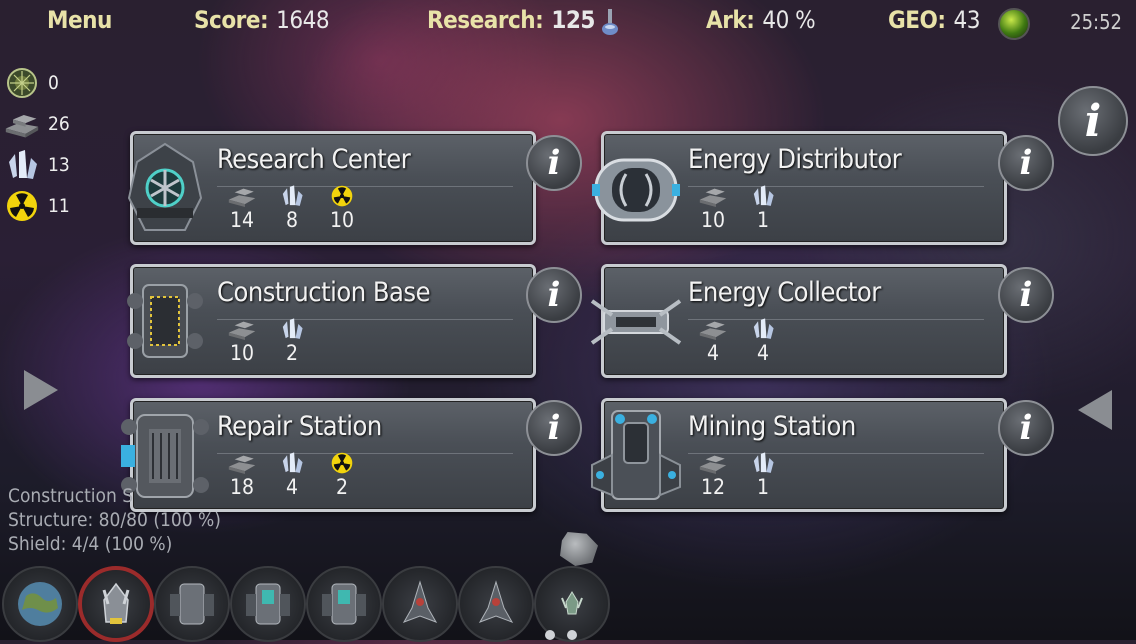 This screenshot has height=644, width=1136. I want to click on ark-value: 40 %, so click(789, 20).